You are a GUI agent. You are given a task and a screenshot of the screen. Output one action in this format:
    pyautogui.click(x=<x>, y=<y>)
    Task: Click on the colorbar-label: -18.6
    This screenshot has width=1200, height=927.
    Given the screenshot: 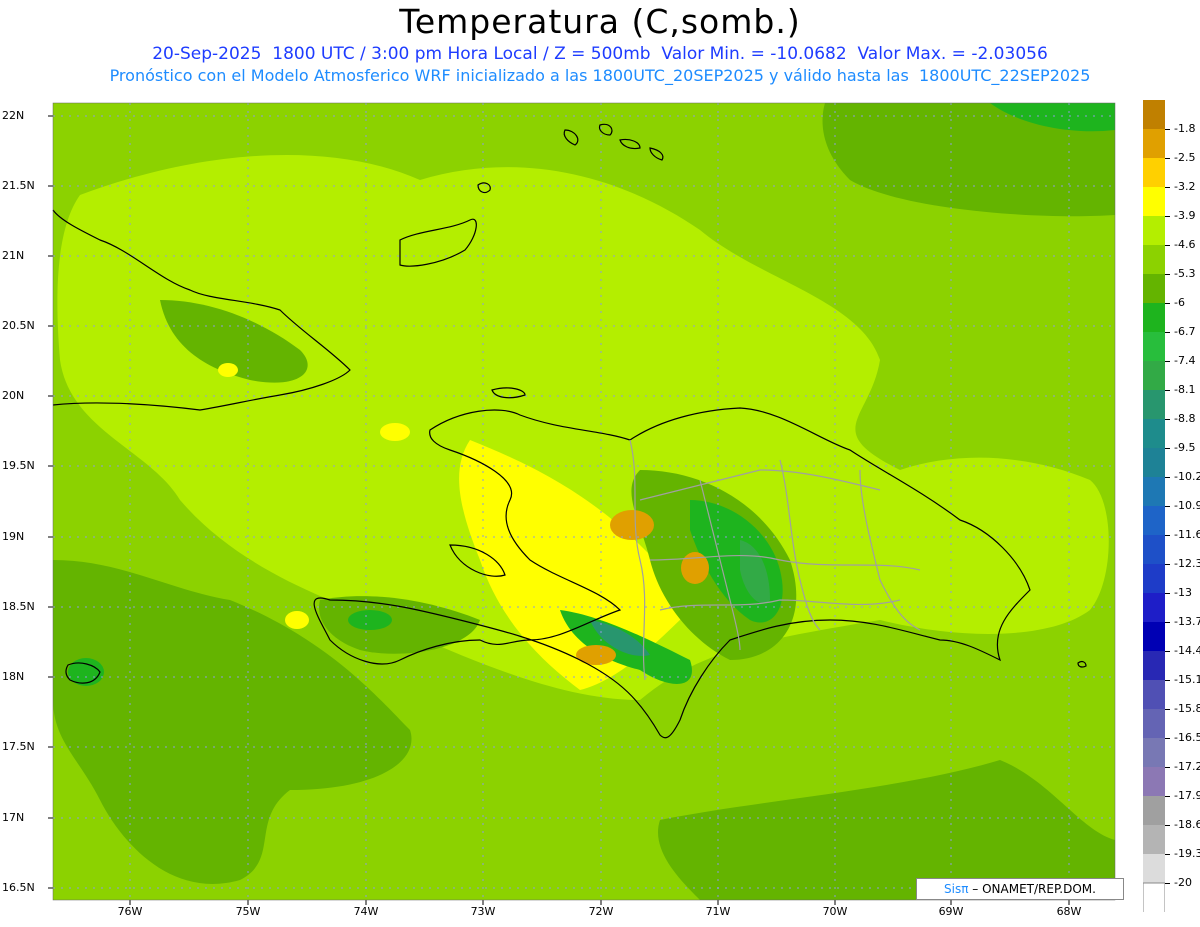 What is the action you would take?
    pyautogui.click(x=1187, y=824)
    